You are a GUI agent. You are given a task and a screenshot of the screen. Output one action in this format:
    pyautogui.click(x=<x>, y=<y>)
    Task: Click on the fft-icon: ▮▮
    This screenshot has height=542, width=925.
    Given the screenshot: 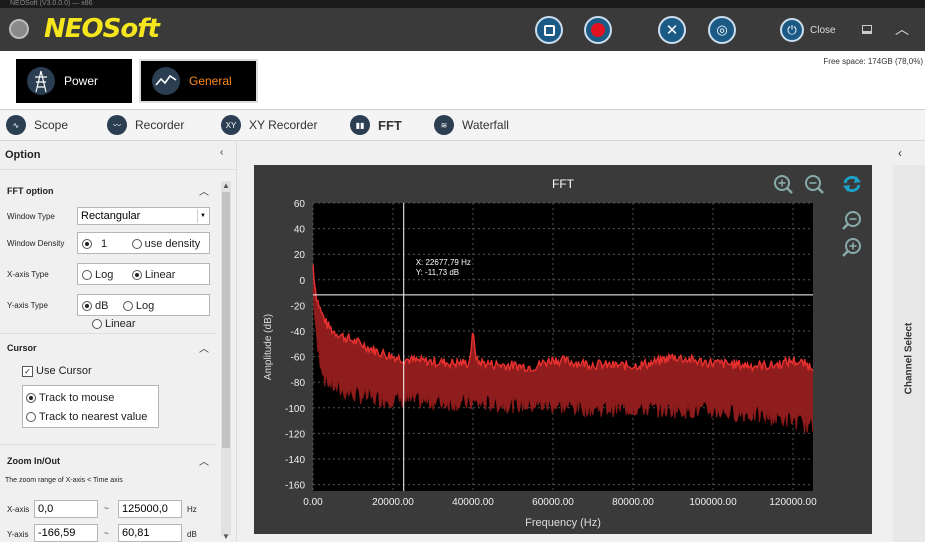 What is the action you would take?
    pyautogui.click(x=360, y=125)
    